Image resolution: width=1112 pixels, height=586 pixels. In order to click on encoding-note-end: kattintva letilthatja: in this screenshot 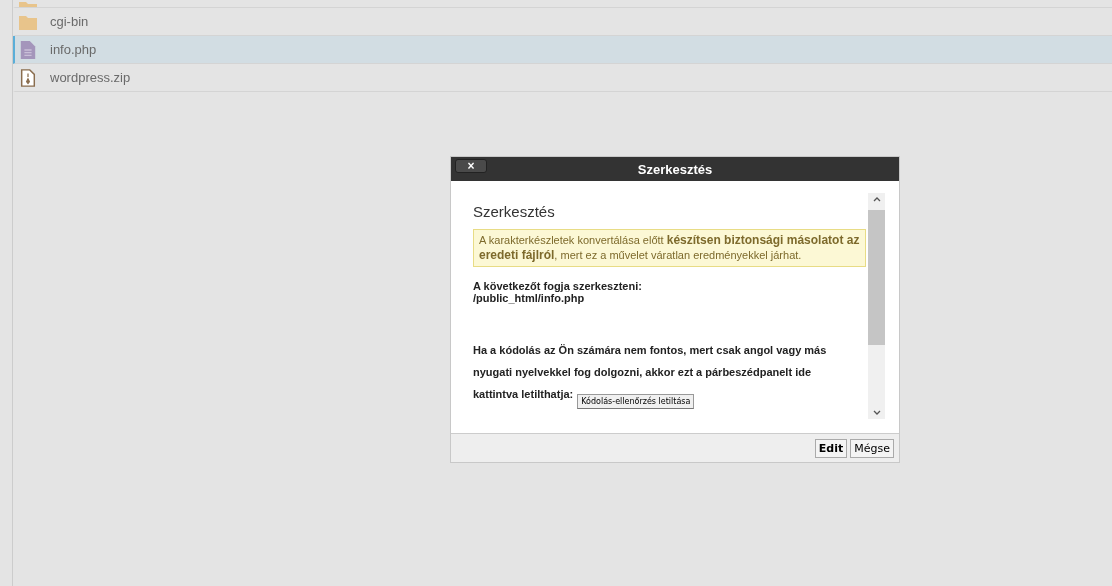, I will do `click(523, 394)`.